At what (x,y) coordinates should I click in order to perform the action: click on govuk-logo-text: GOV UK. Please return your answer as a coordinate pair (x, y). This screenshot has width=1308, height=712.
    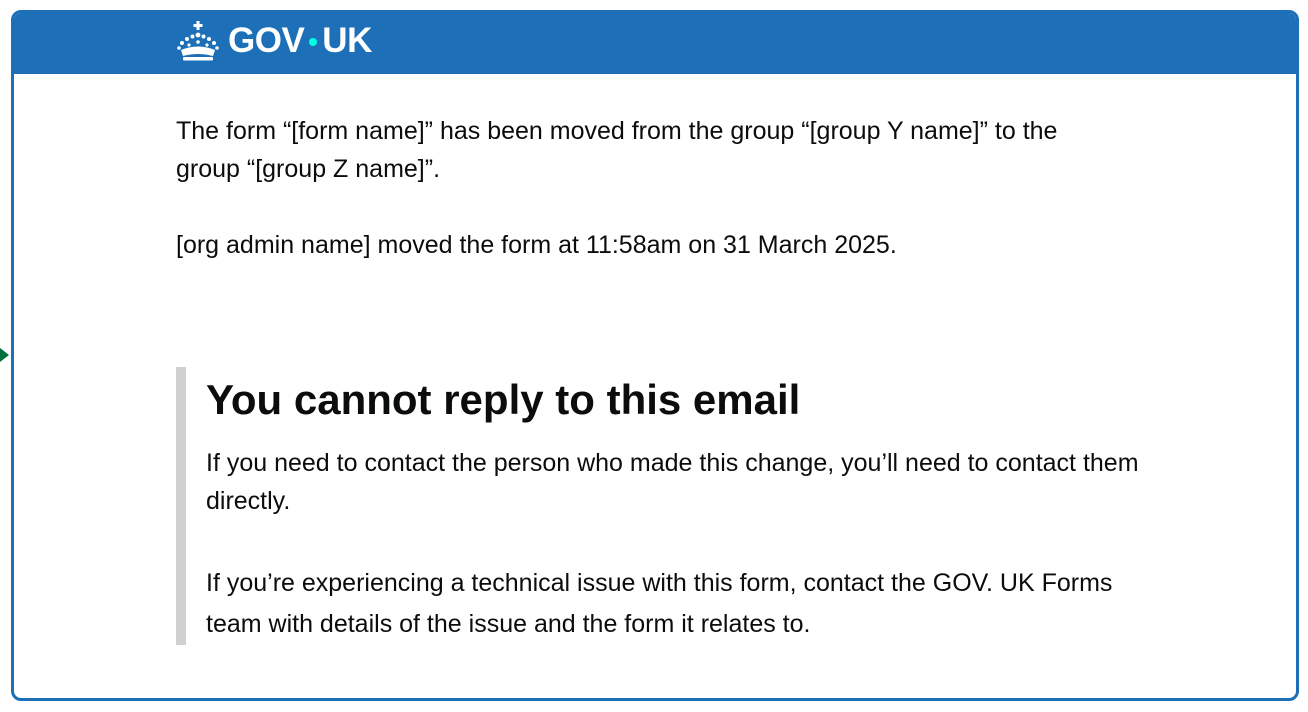
    Looking at the image, I should click on (300, 41).